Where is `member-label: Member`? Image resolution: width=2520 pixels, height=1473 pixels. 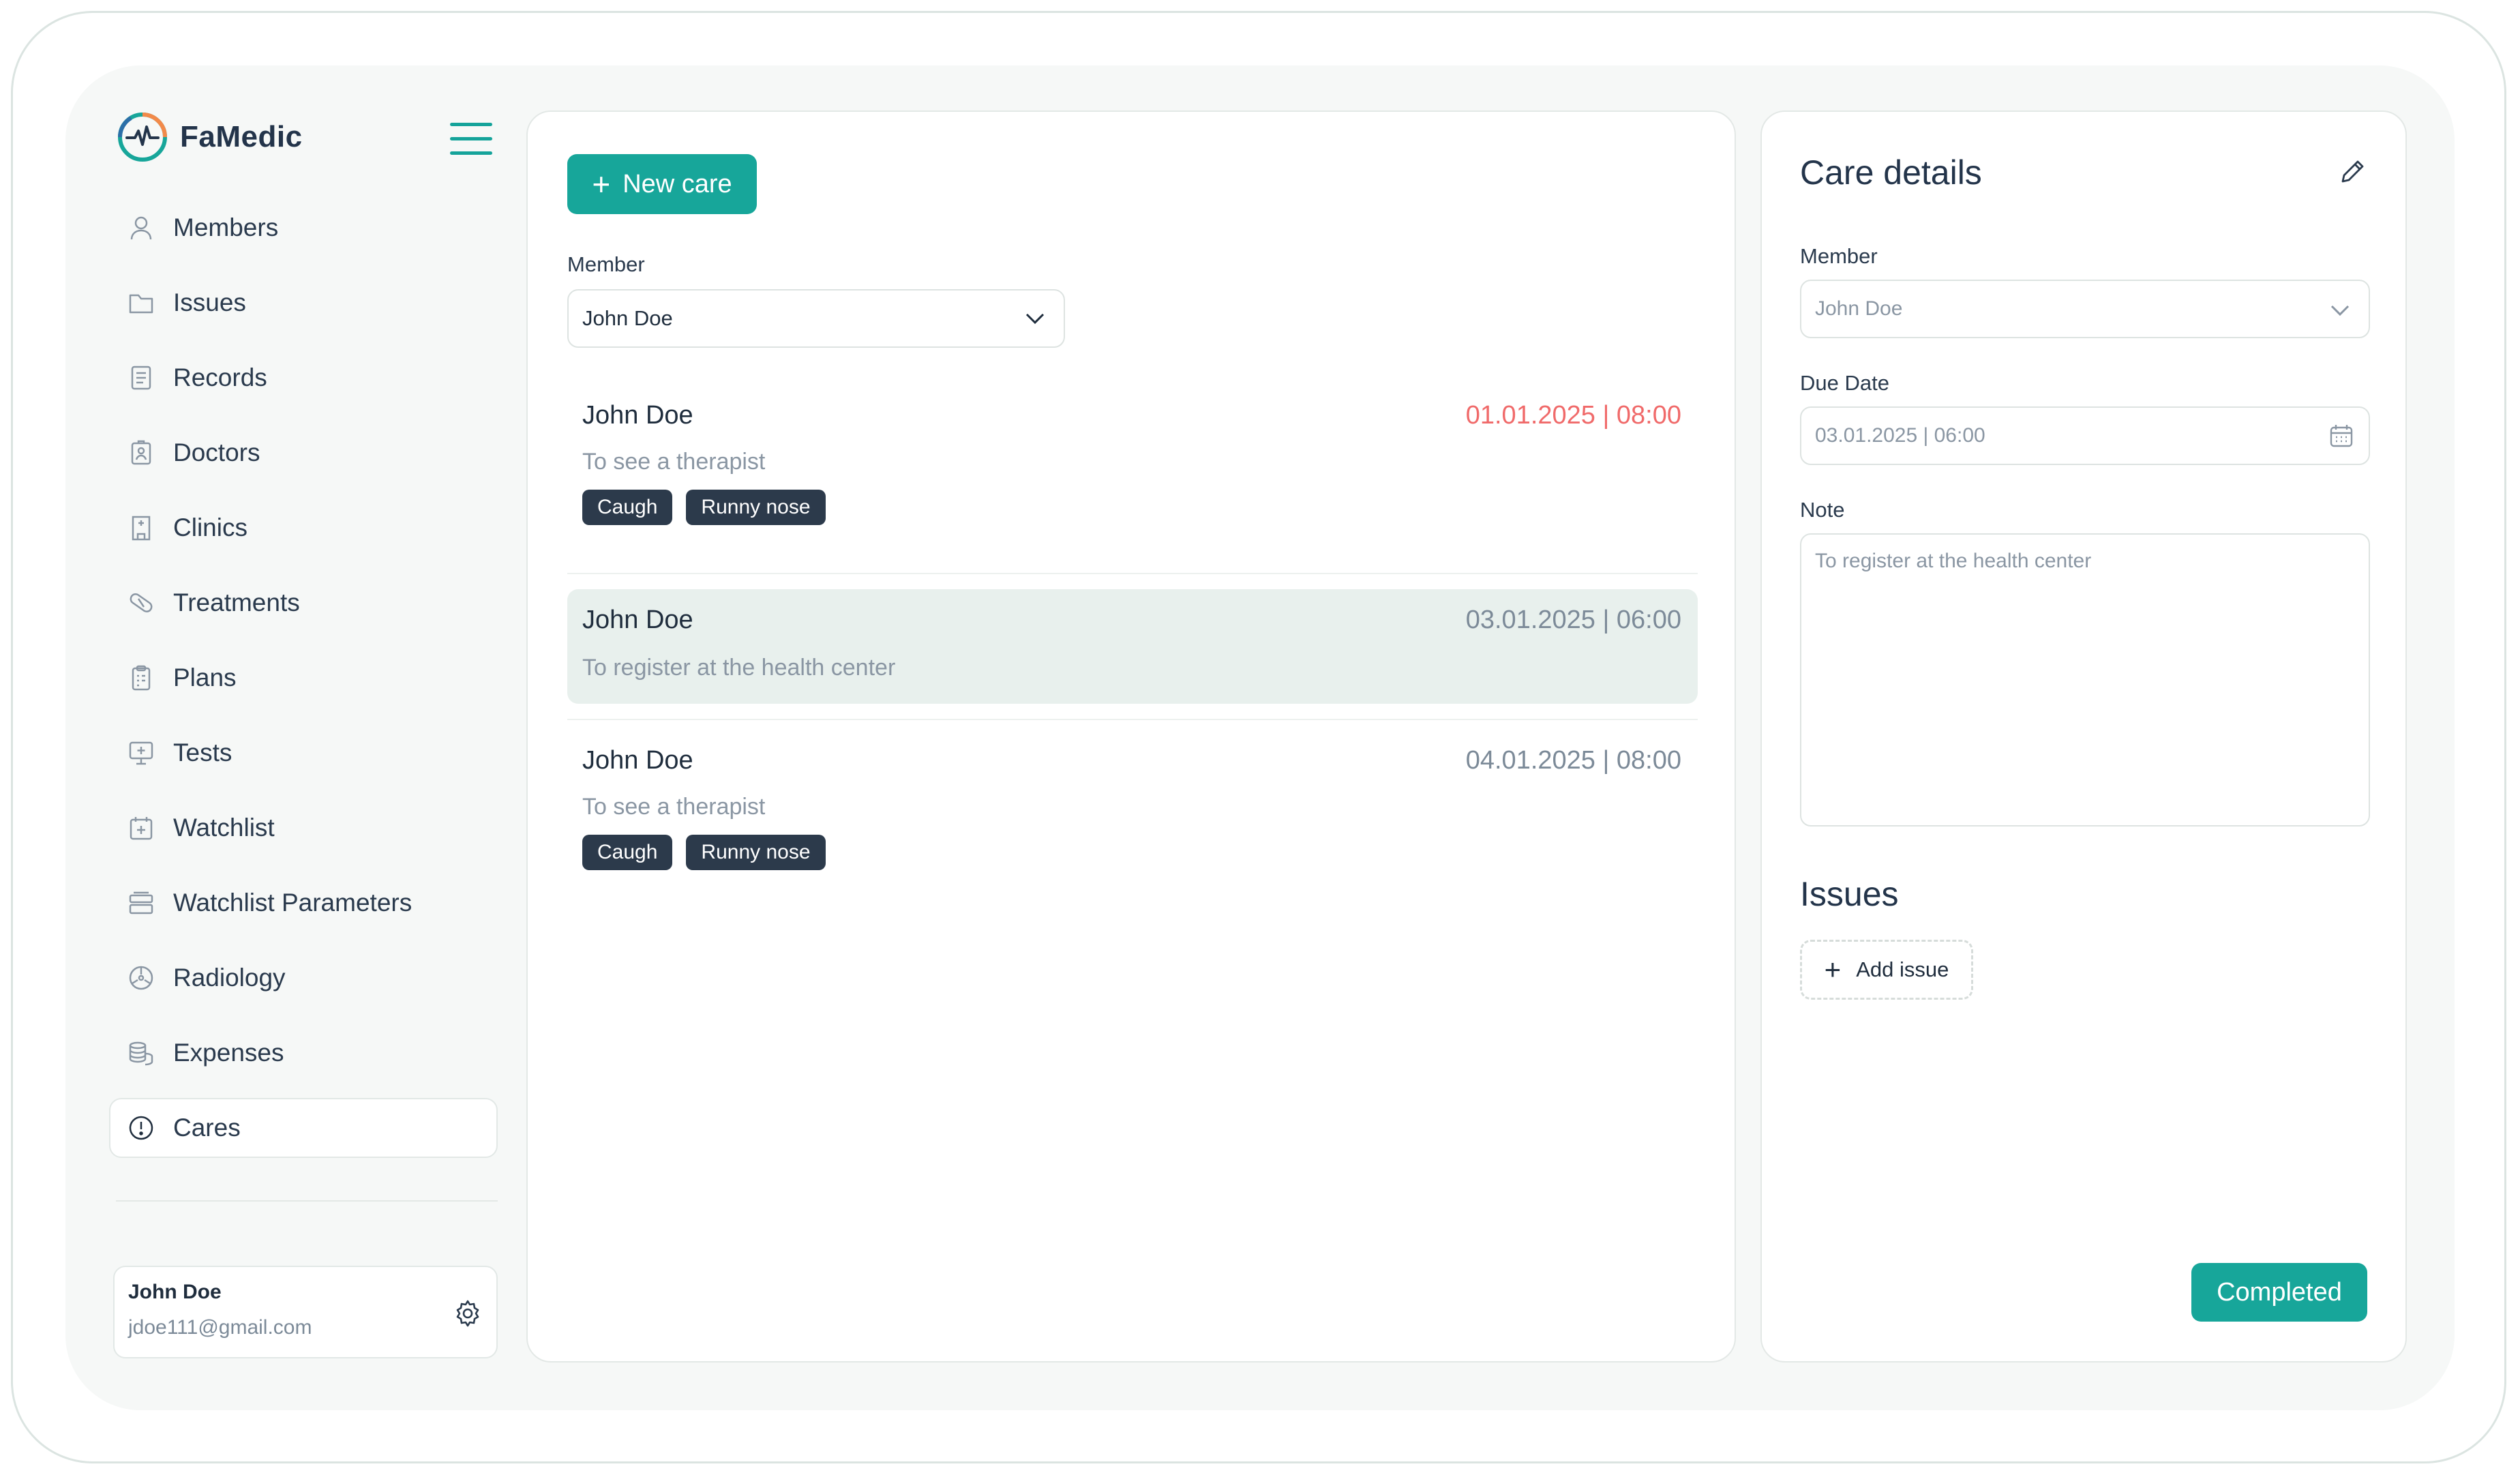 member-label: Member is located at coordinates (1839, 256).